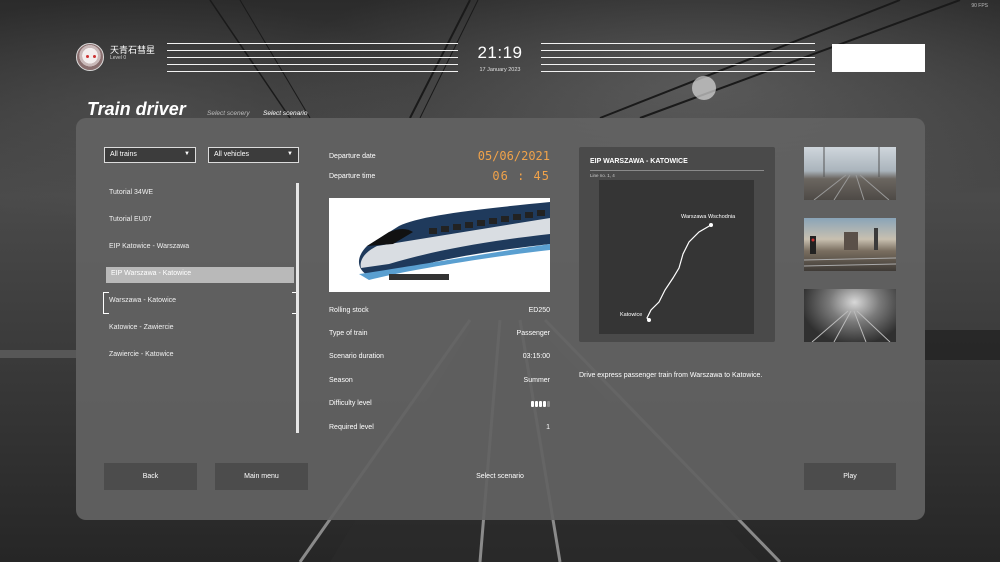 This screenshot has width=1000, height=562. What do you see at coordinates (348, 333) in the screenshot?
I see `train-type-label: Type of train` at bounding box center [348, 333].